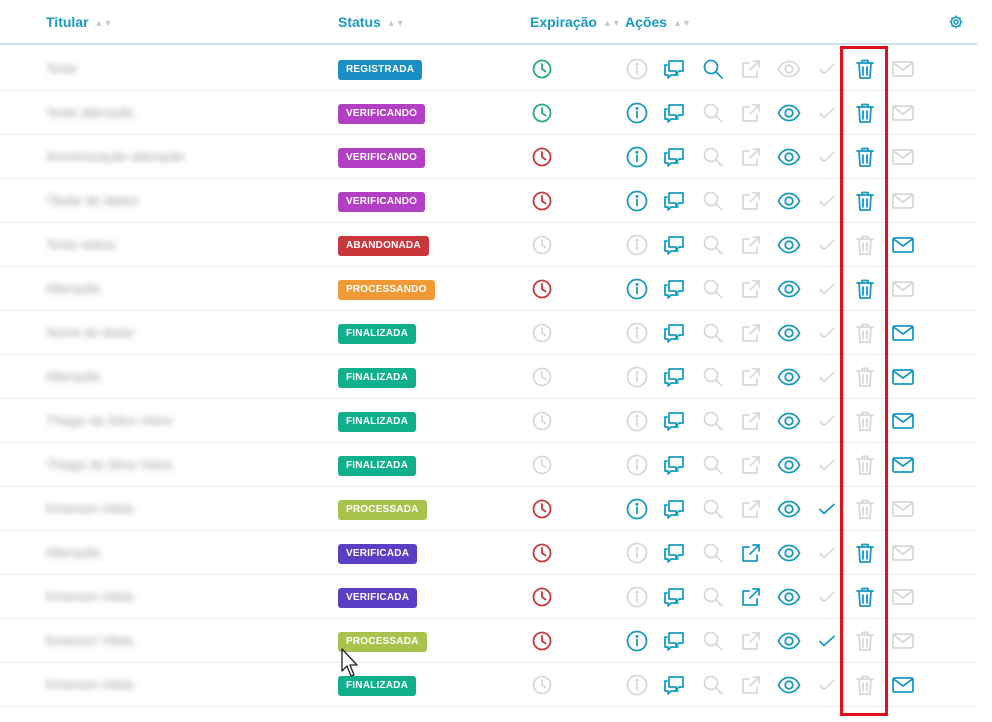 This screenshot has width=992, height=722. What do you see at coordinates (380, 70) in the screenshot?
I see `status-badge: REGISTRADA` at bounding box center [380, 70].